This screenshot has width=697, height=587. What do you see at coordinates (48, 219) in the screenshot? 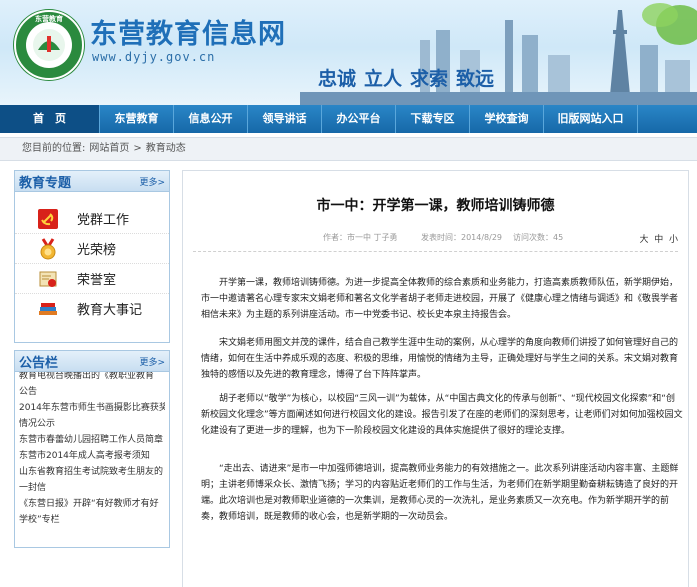
I see `party-emblem-icon` at bounding box center [48, 219].